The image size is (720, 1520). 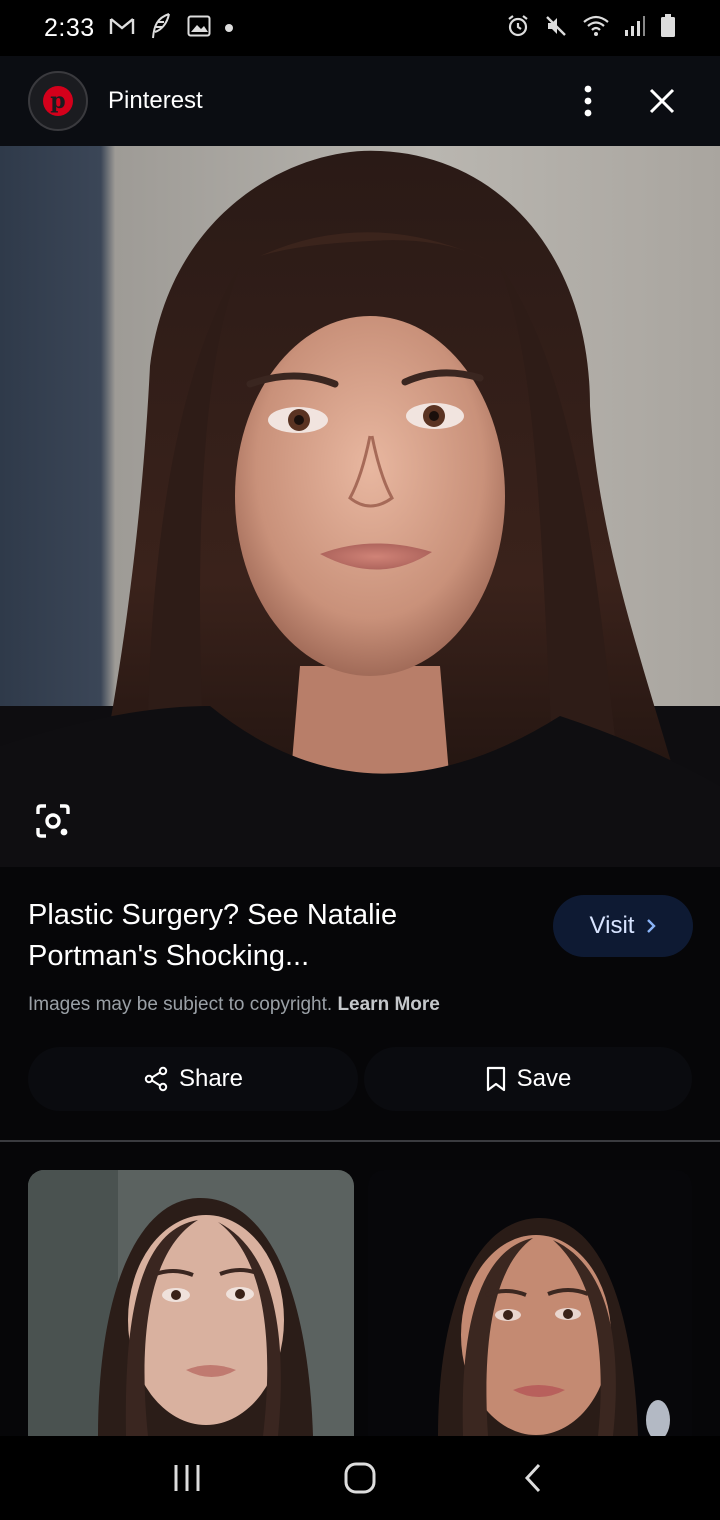 What do you see at coordinates (635, 28) in the screenshot?
I see `signal-icon` at bounding box center [635, 28].